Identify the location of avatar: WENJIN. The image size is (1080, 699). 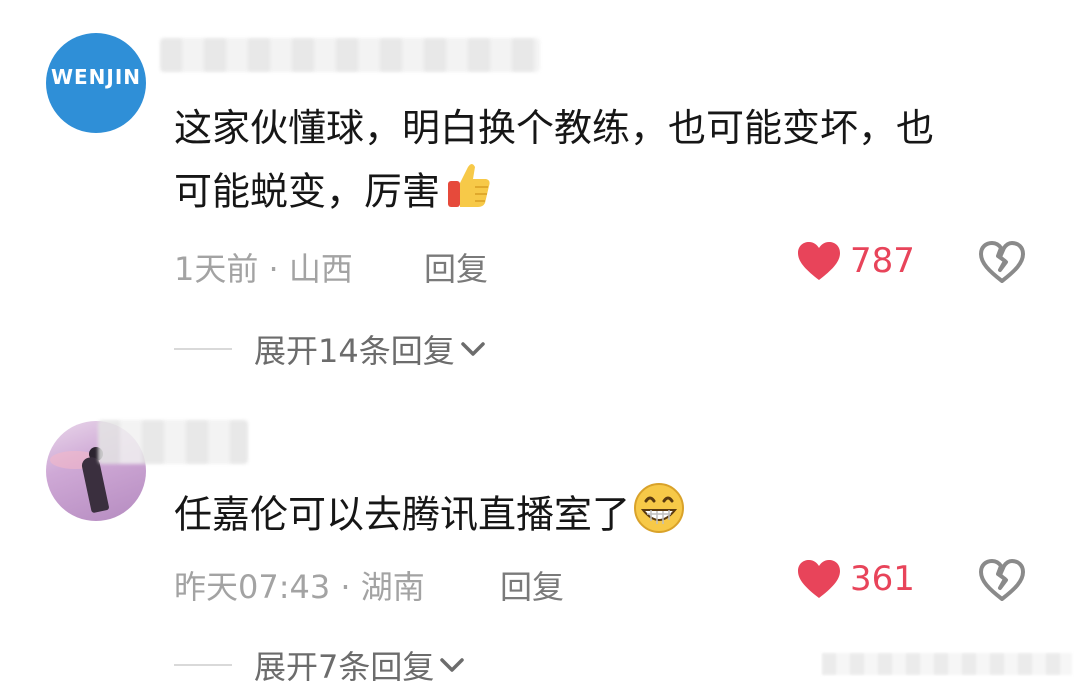
(96, 83).